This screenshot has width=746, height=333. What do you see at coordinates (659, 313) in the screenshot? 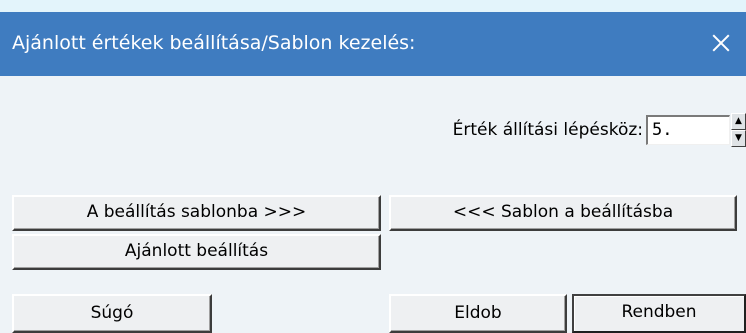
I see `ok-button: Rendben` at bounding box center [659, 313].